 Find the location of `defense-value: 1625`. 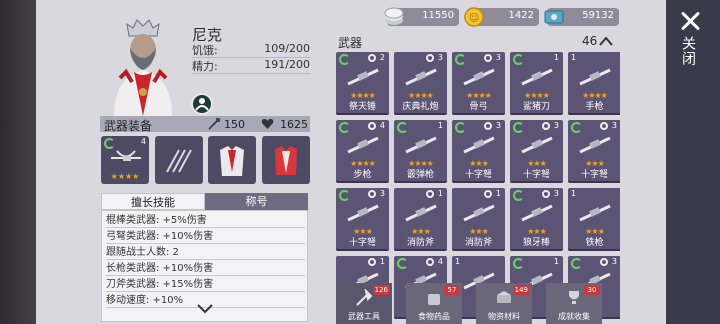

defense-value: 1625 is located at coordinates (294, 124).